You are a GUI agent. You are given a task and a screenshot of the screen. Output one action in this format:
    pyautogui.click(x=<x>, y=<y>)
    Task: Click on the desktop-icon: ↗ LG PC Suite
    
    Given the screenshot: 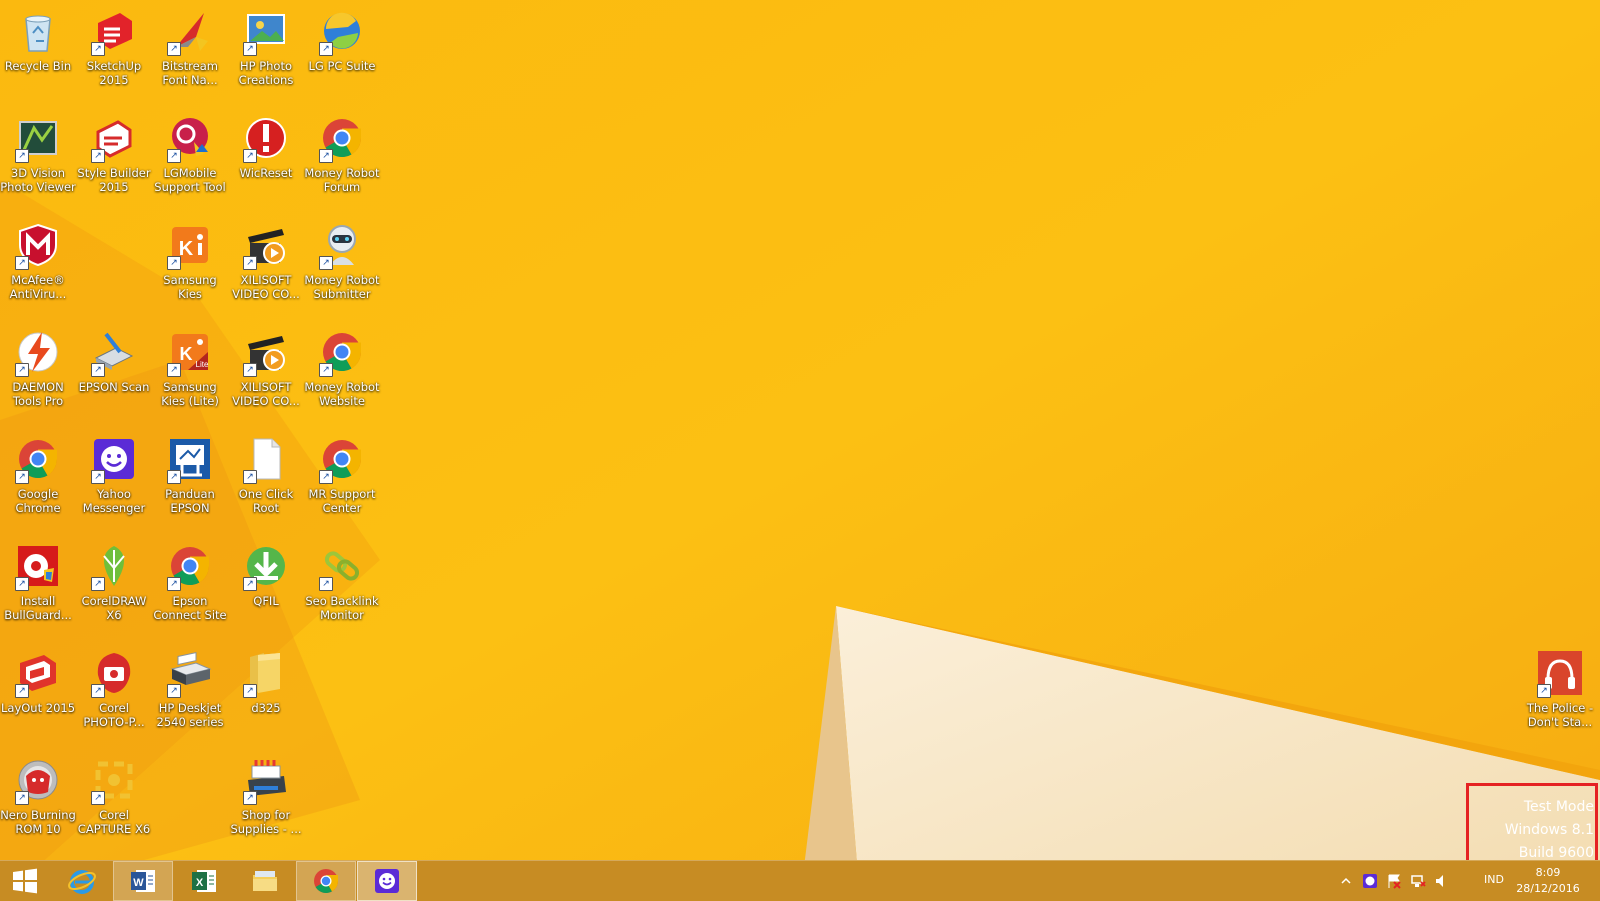 What is the action you would take?
    pyautogui.click(x=342, y=50)
    